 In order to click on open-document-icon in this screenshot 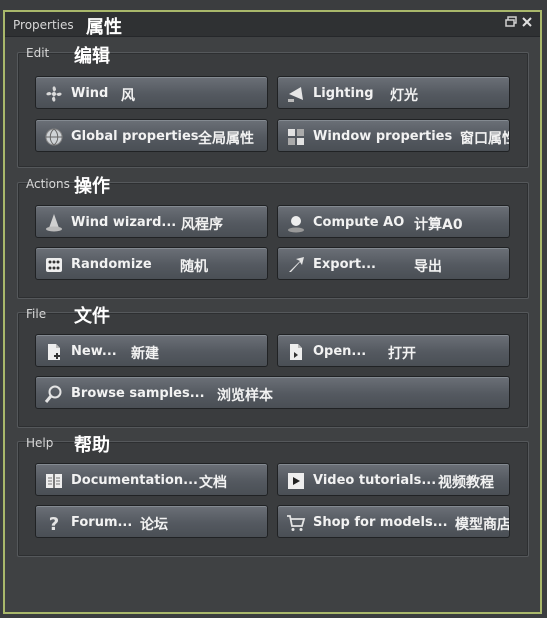, I will do `click(296, 352)`.